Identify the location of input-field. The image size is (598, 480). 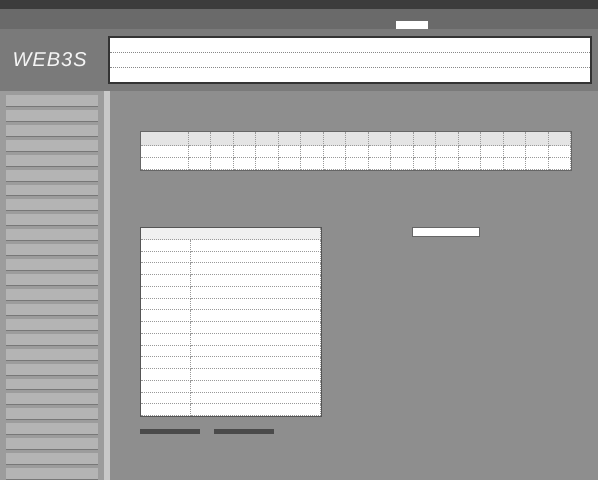
(446, 232).